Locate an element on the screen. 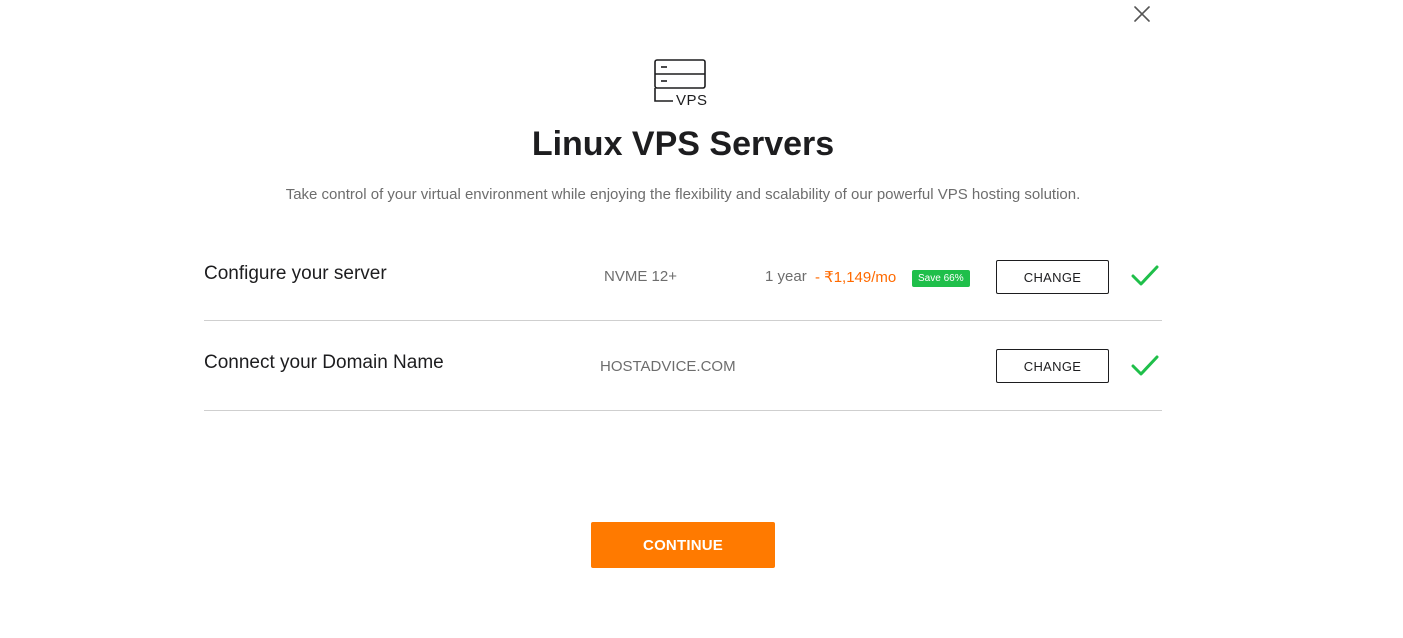 This screenshot has width=1403, height=638. close-icon is located at coordinates (1142, 14).